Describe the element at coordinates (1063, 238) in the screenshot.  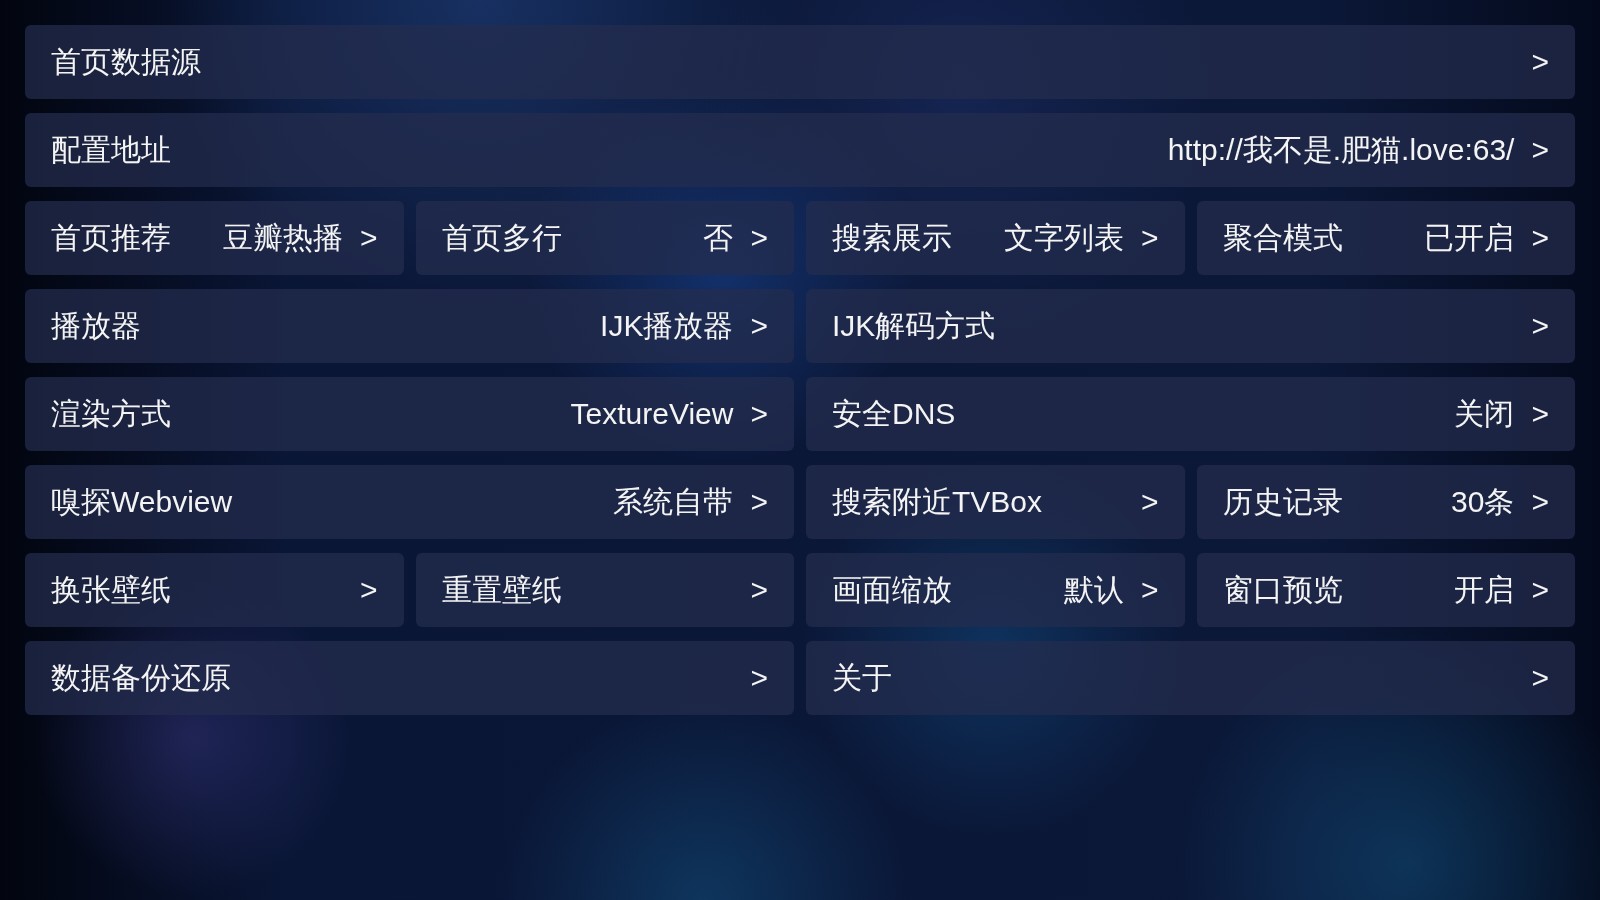
I see `setting-value: 文字列表` at that location.